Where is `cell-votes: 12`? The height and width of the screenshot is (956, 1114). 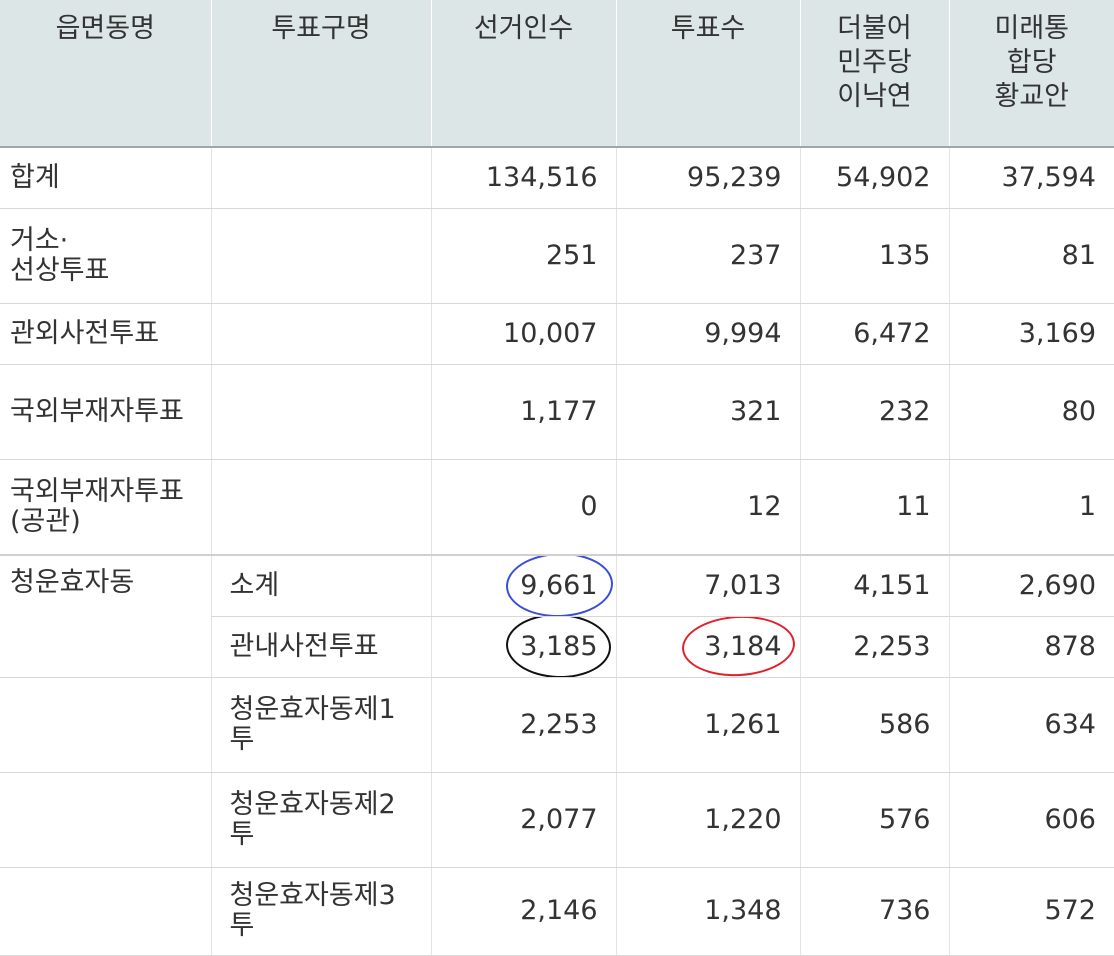
cell-votes: 12 is located at coordinates (707, 507).